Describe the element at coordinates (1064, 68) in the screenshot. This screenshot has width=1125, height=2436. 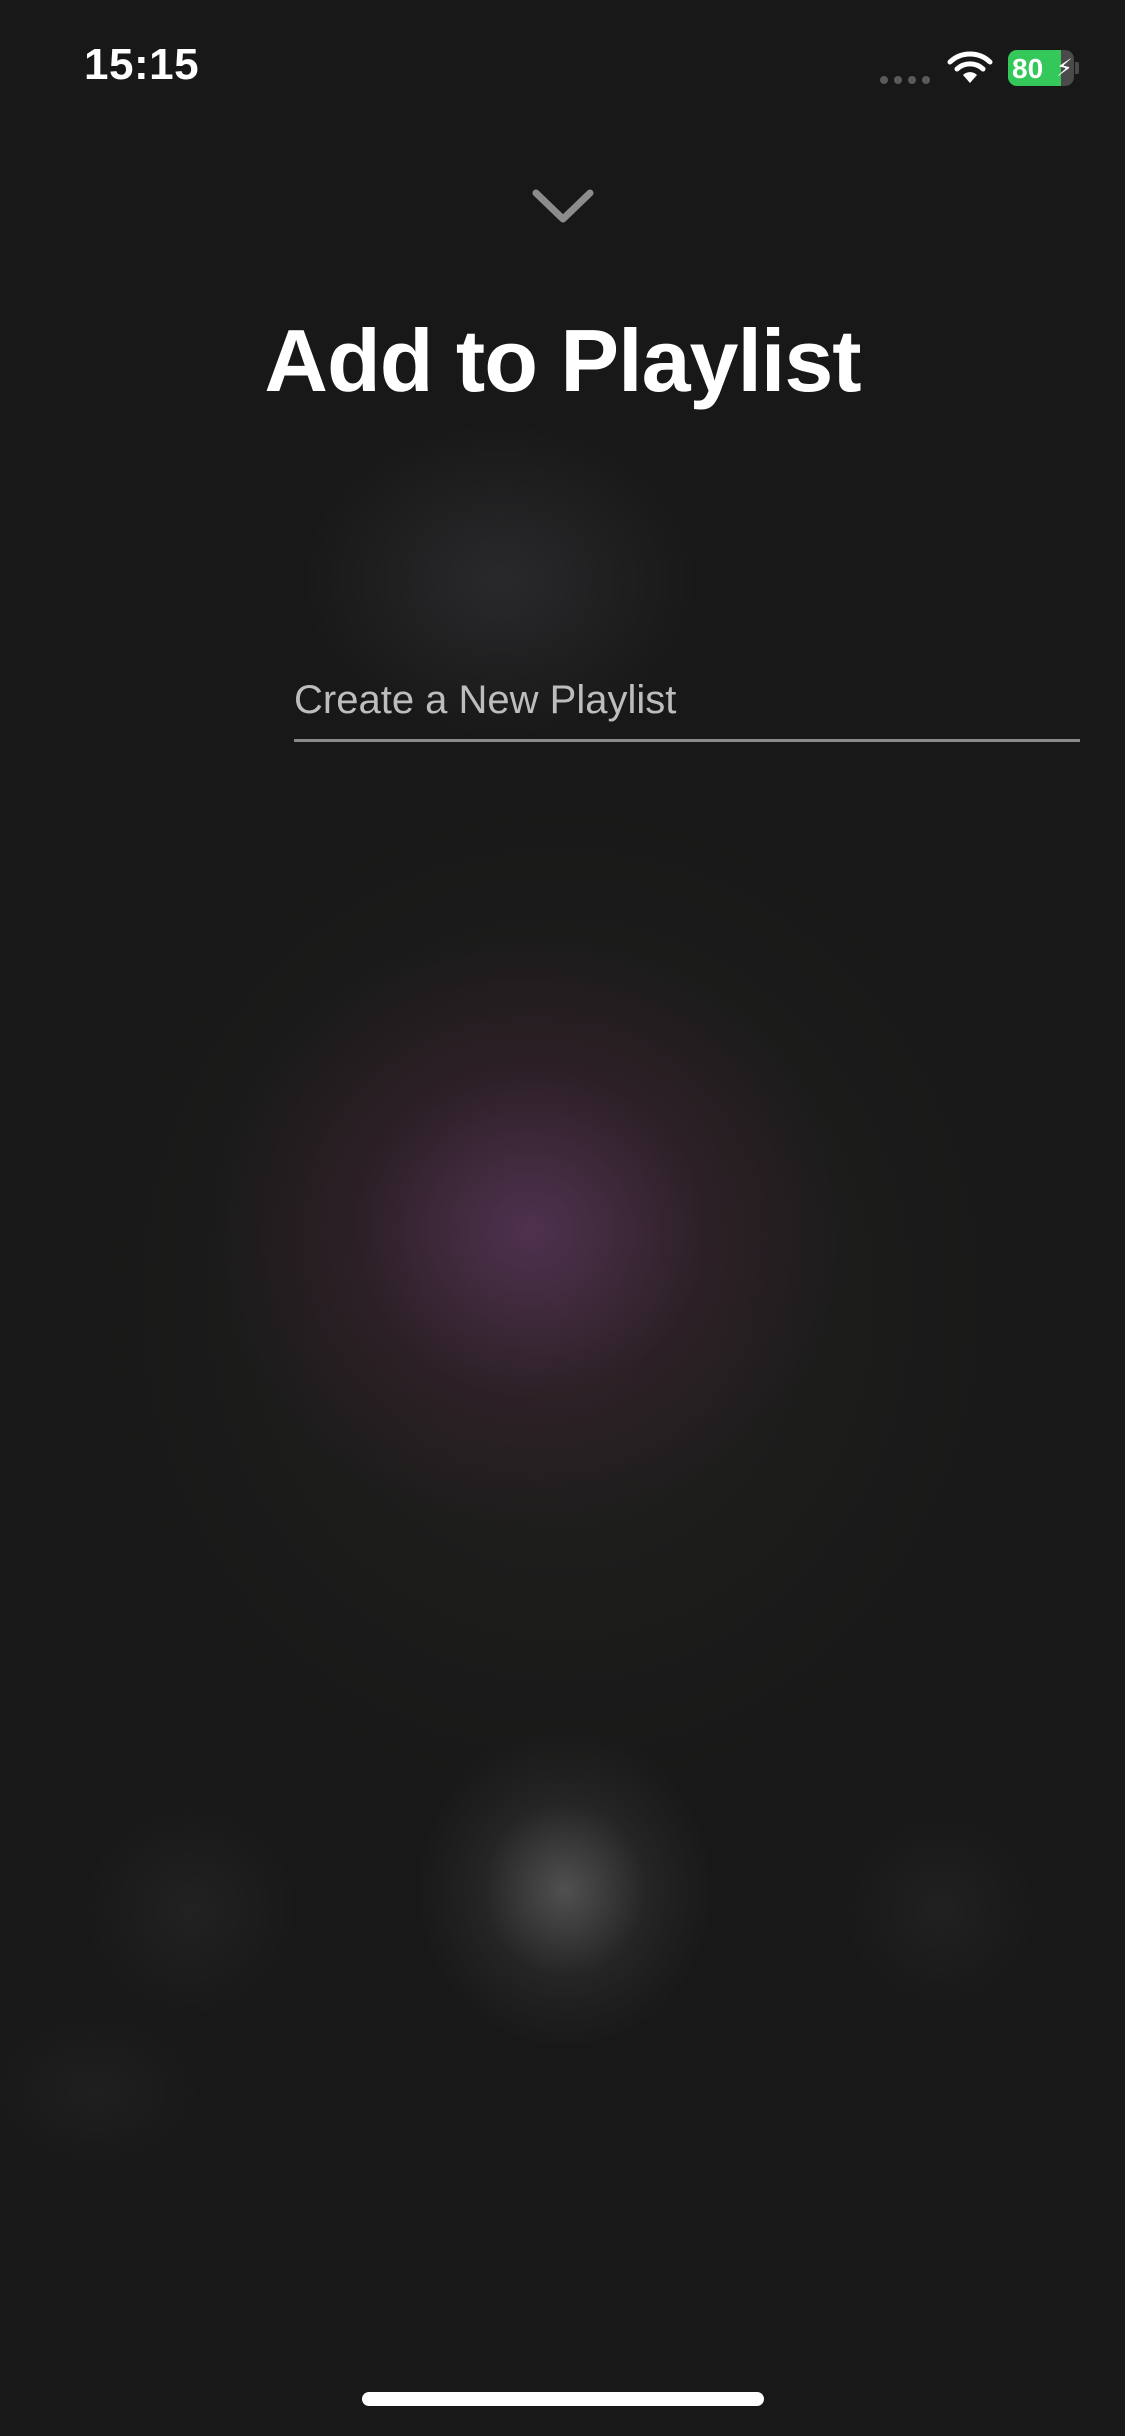
I see `charging-bolt-icon: ⚡` at that location.